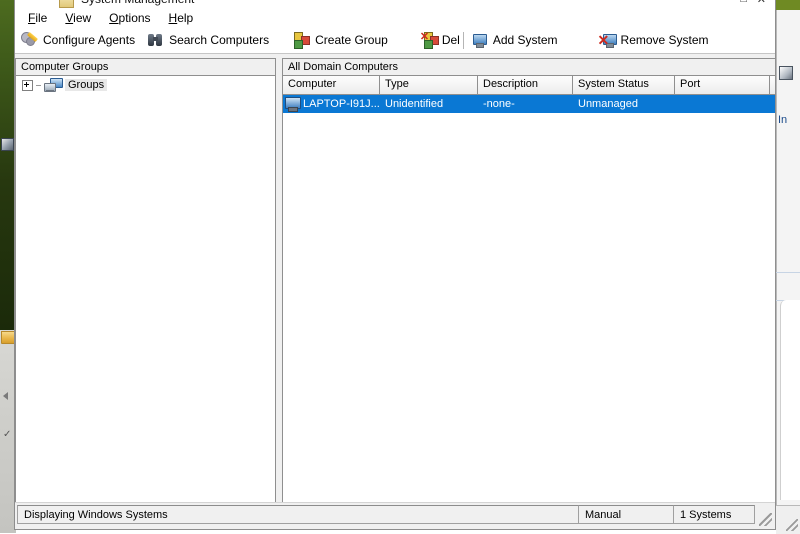 The height and width of the screenshot is (534, 800). What do you see at coordinates (451, 40) in the screenshot?
I see `delete-group-label: Del` at bounding box center [451, 40].